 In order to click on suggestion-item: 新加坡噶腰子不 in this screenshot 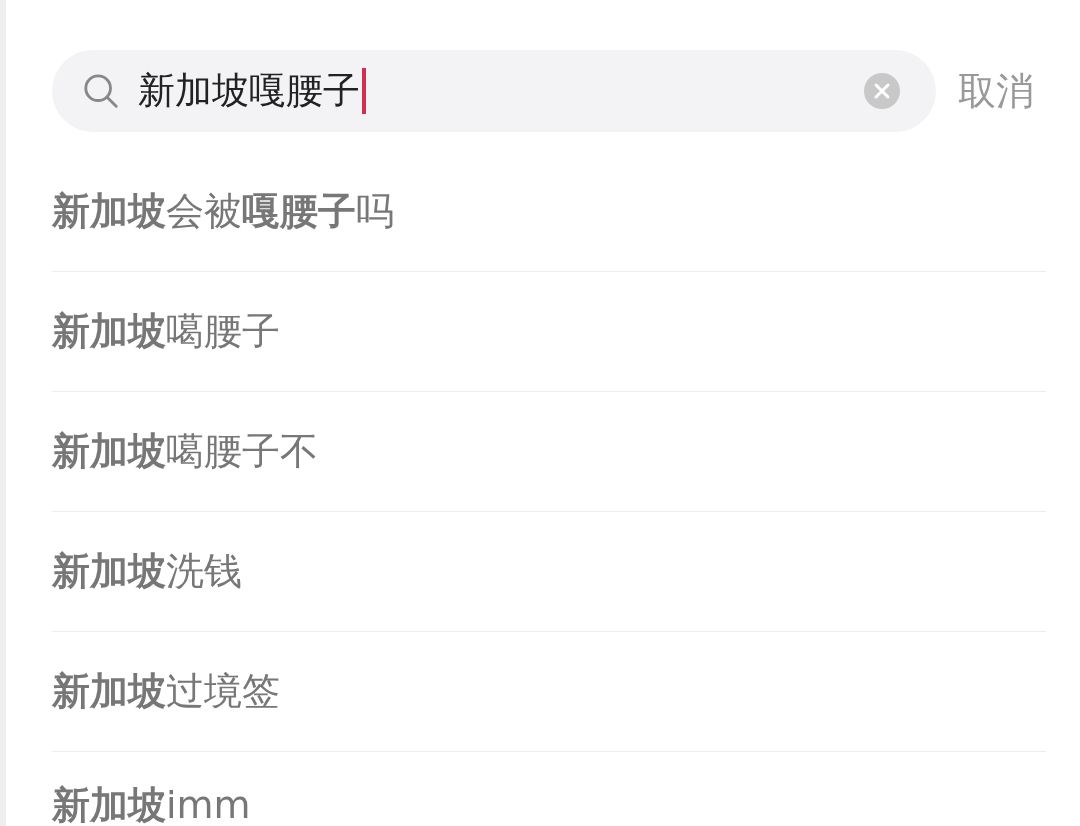, I will do `click(185, 451)`.